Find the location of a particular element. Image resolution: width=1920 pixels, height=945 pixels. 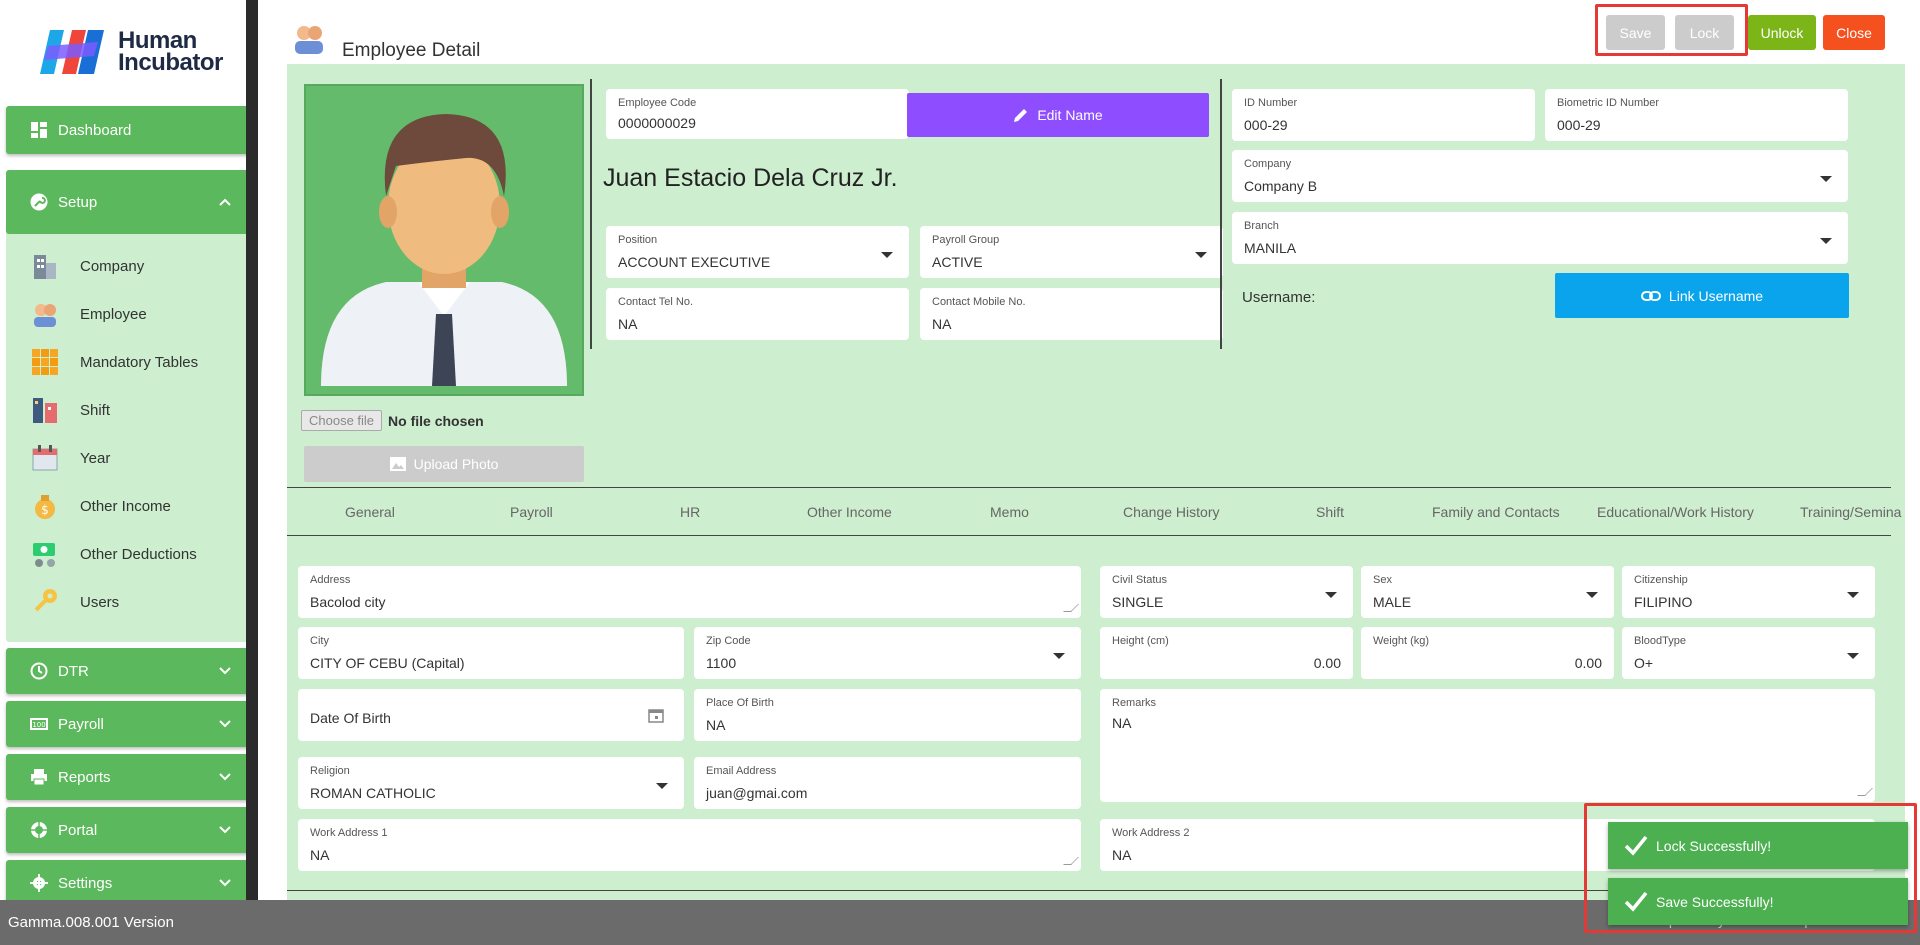

setup-item-label: Other Income is located at coordinates (125, 506).